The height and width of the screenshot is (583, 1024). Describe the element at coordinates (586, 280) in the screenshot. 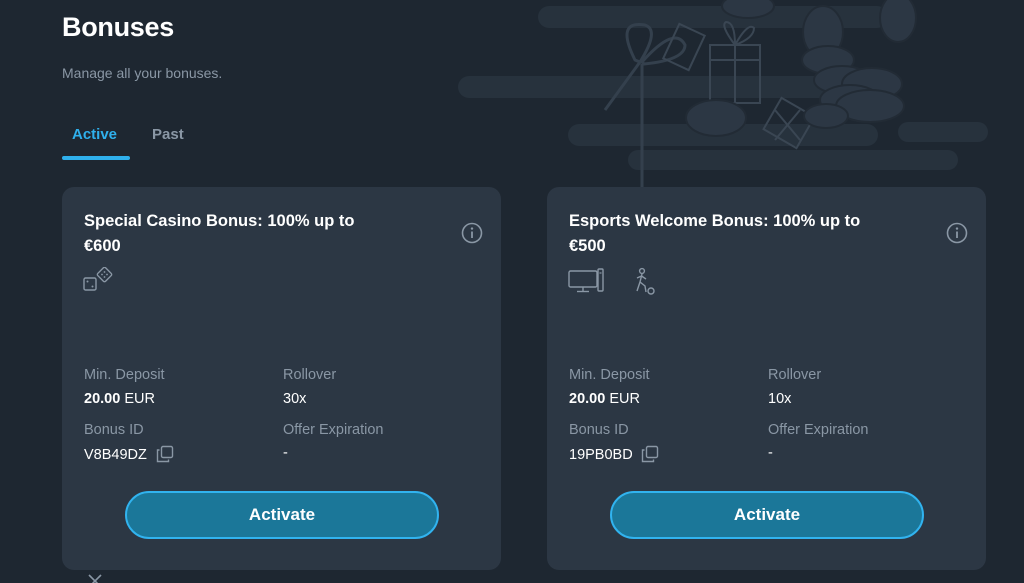

I see `esports-monitor-icon` at that location.